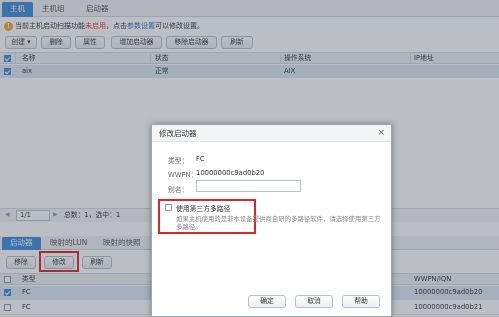 The image size is (499, 317). Describe the element at coordinates (178, 190) in the screenshot. I see `alias-label: 别名：` at that location.